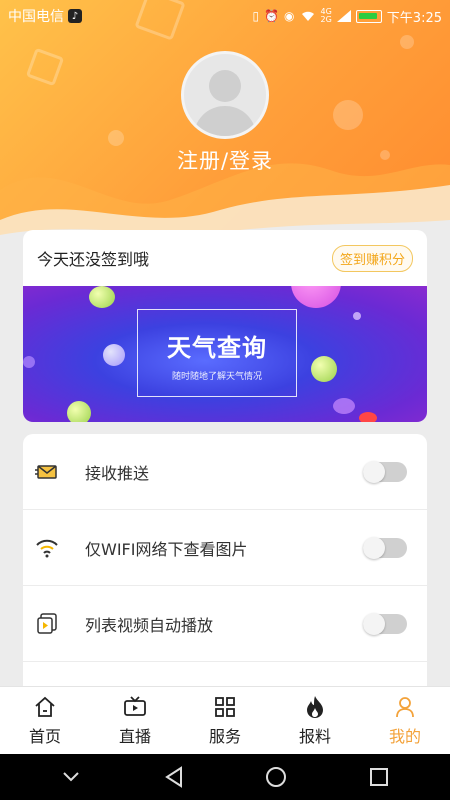 Image resolution: width=450 pixels, height=800 pixels. I want to click on setting-row-wifi-images: 仅WIFI网络下查看图片, so click(225, 548).